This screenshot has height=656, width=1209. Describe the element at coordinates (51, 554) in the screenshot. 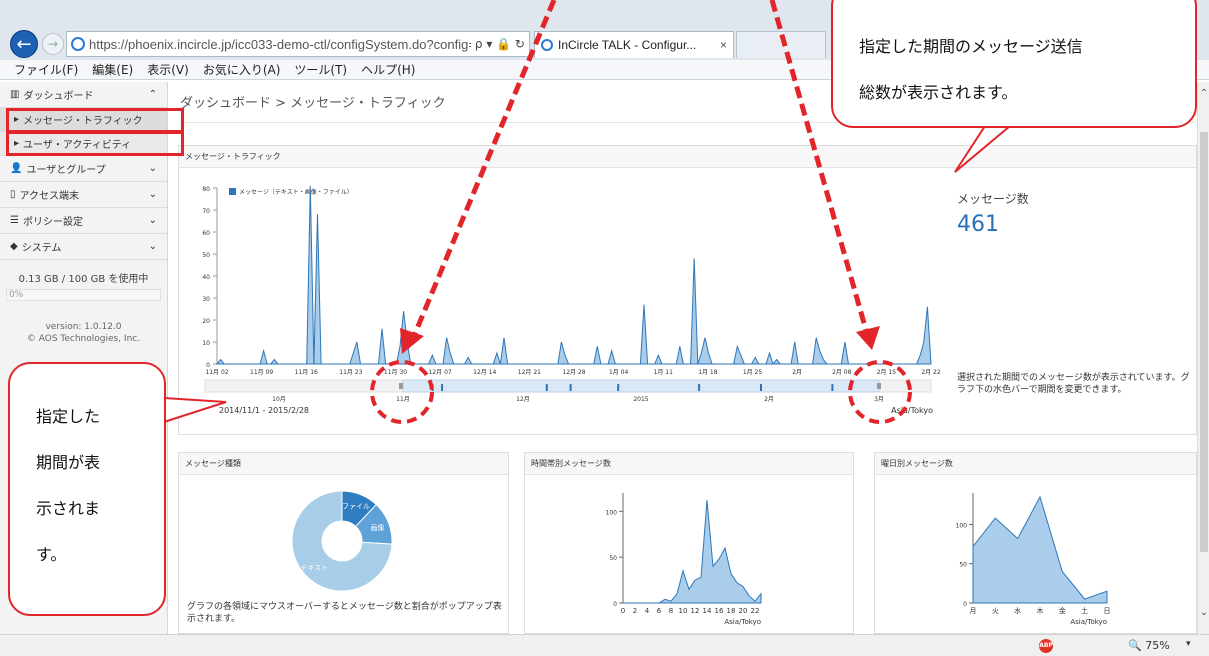

I see `callout-line: す。` at that location.